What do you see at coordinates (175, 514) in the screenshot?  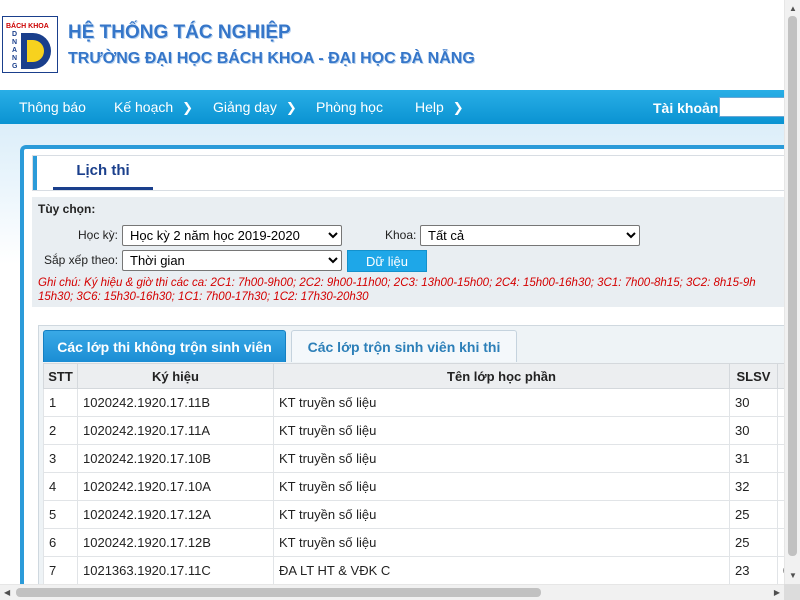 I see `cell-ky-hieu: 1020242.1920.17.12A` at bounding box center [175, 514].